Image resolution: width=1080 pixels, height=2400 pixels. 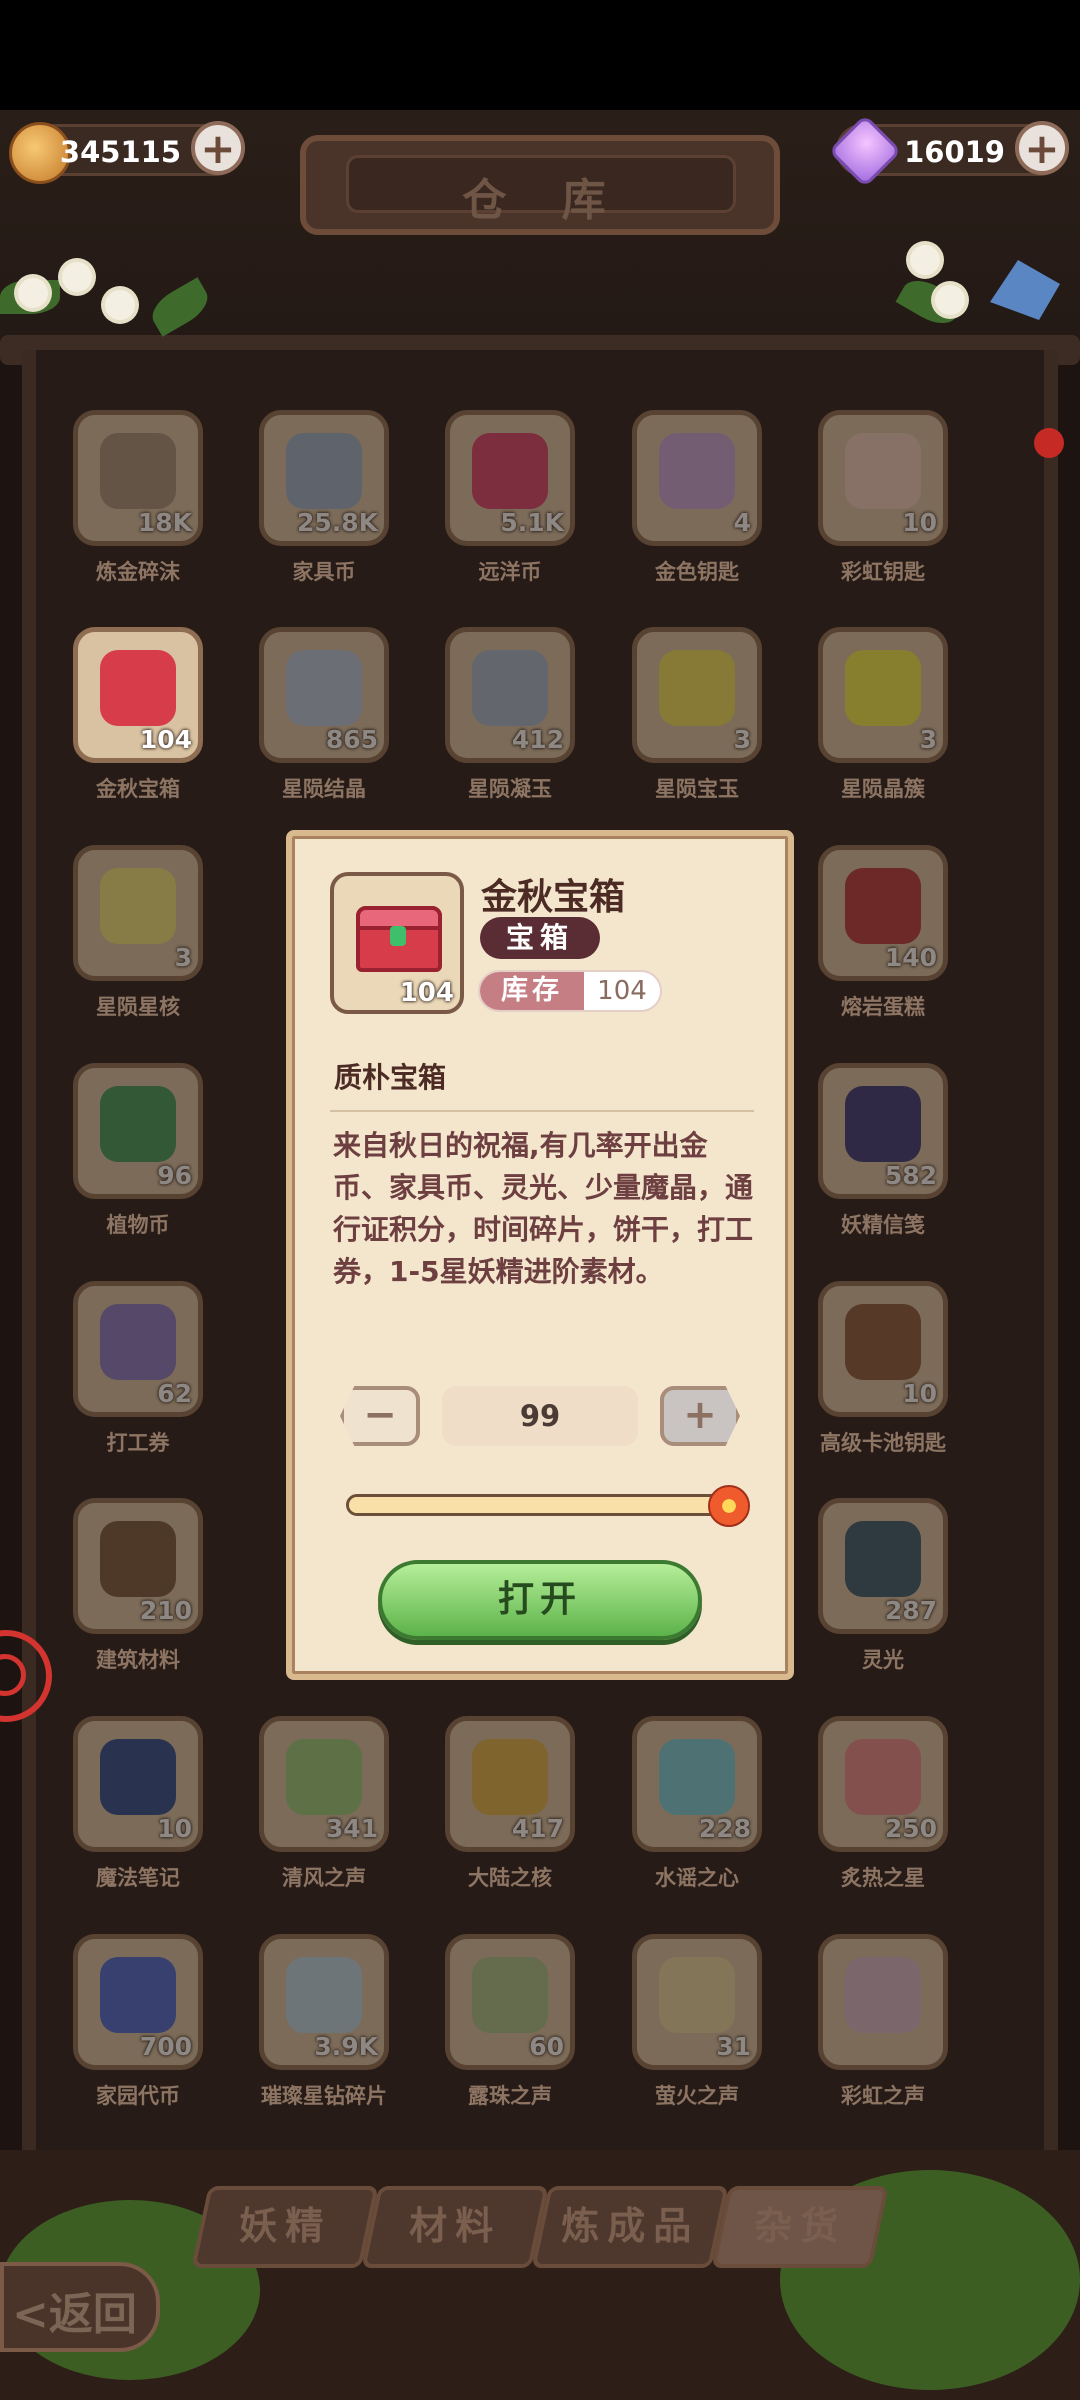 I want to click on inventory-item: 60, so click(x=510, y=2002).